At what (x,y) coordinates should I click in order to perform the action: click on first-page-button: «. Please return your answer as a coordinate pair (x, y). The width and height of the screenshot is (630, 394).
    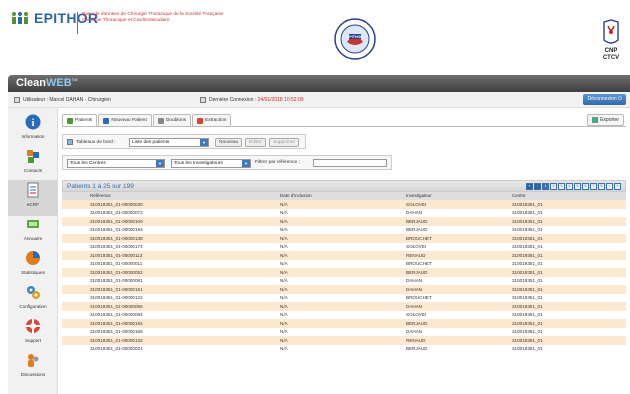
    Looking at the image, I should click on (529, 186).